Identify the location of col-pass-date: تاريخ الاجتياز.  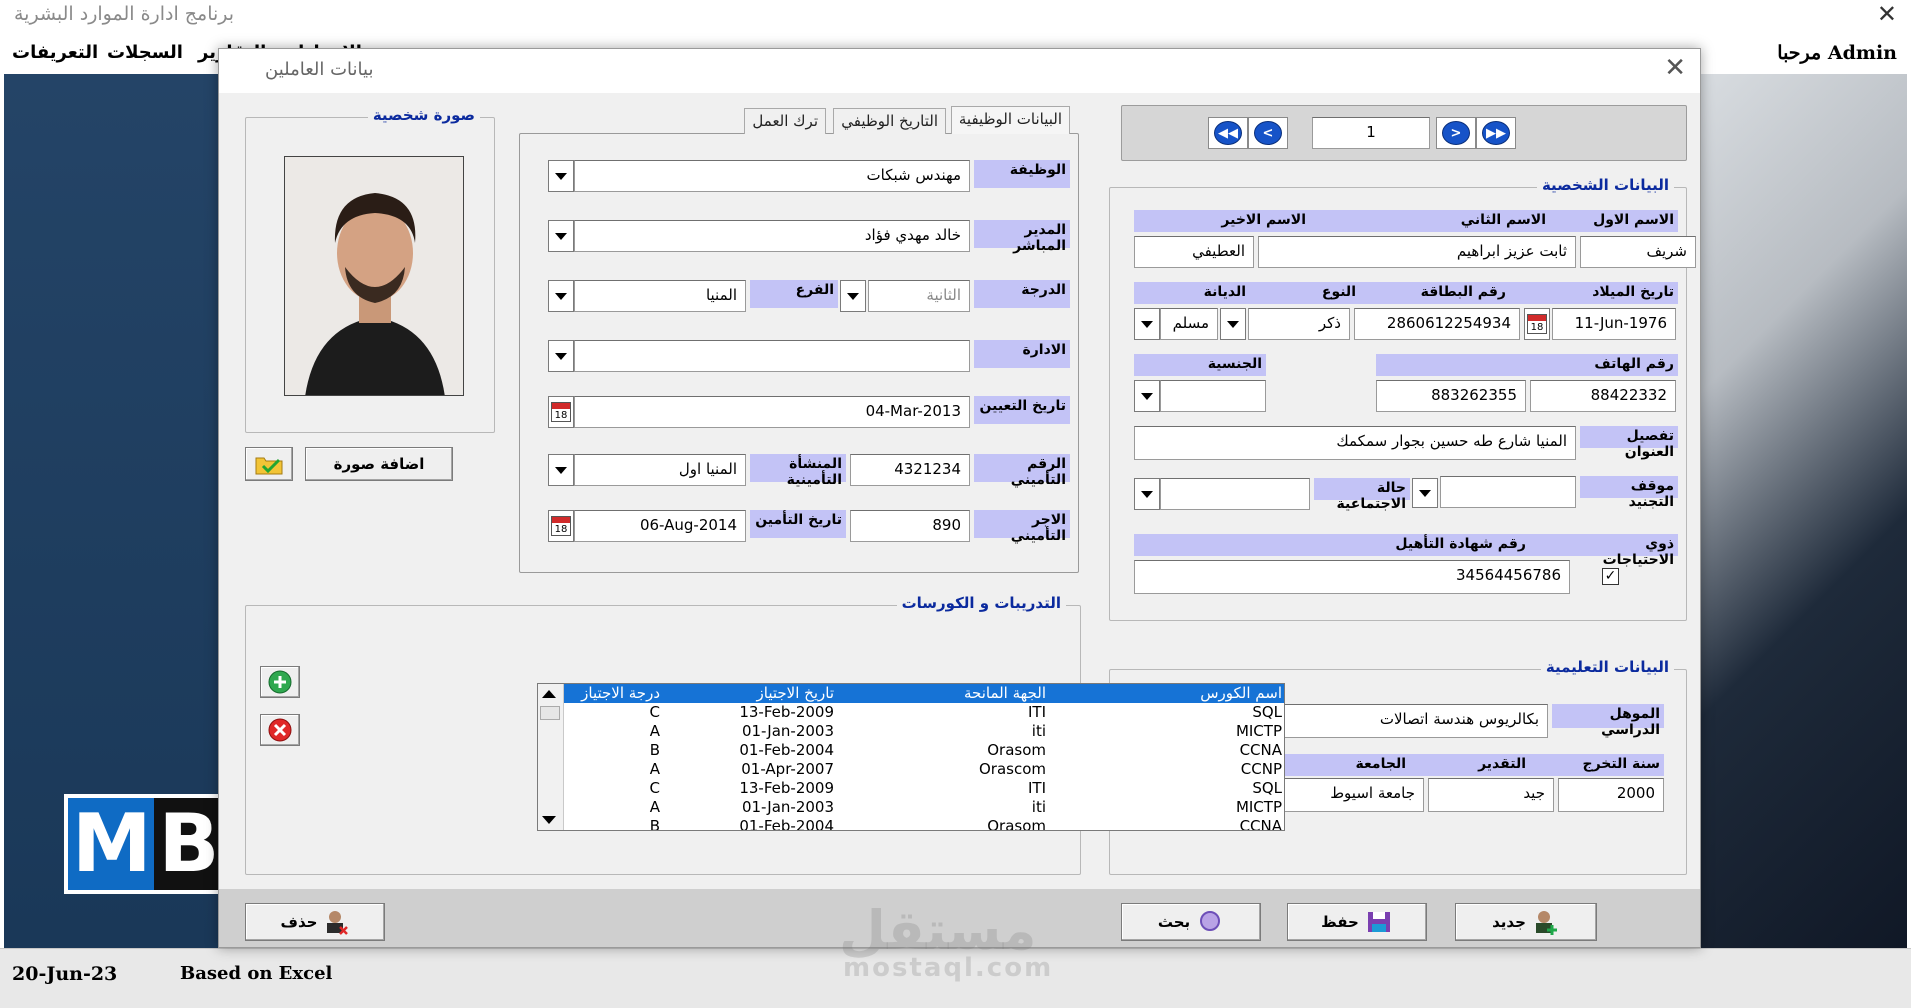
(795, 693).